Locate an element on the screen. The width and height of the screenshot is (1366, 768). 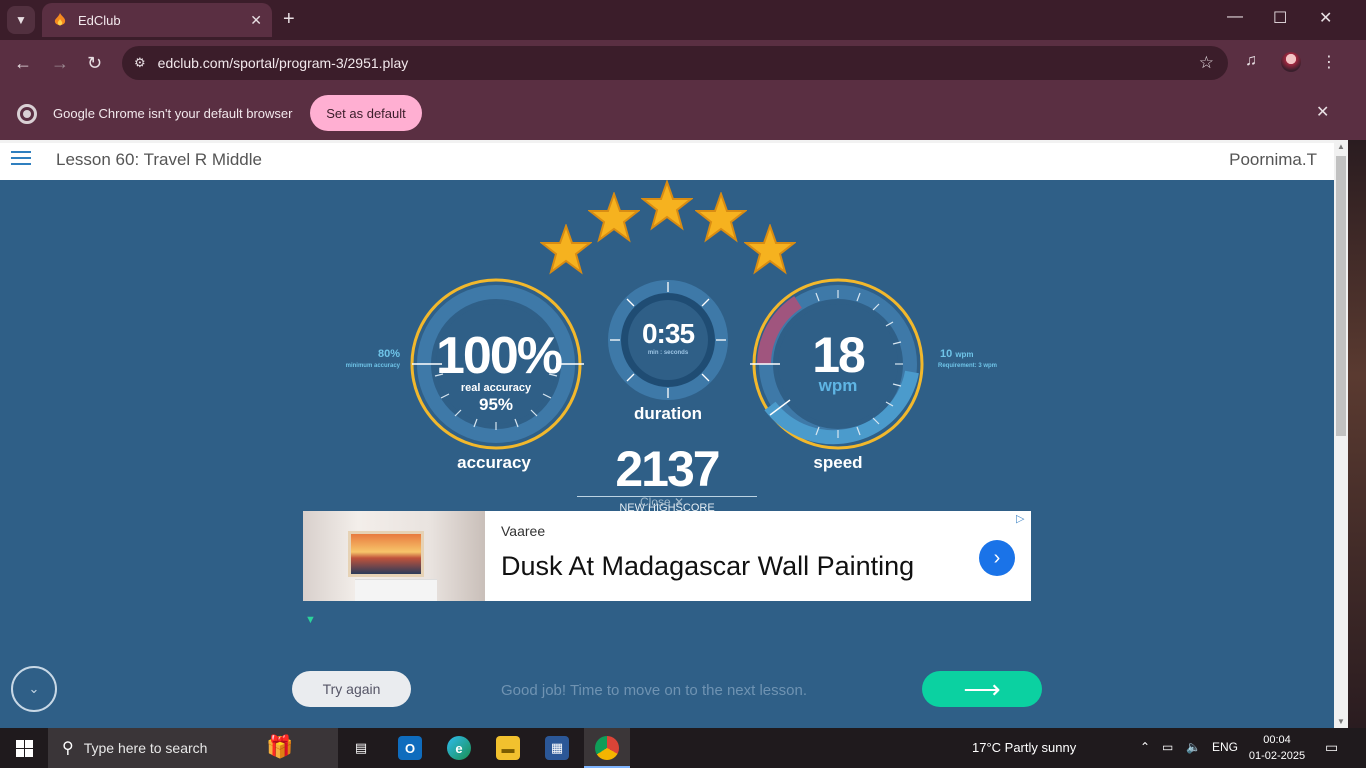
tab-search-button: ▼ is located at coordinates (21, 20).